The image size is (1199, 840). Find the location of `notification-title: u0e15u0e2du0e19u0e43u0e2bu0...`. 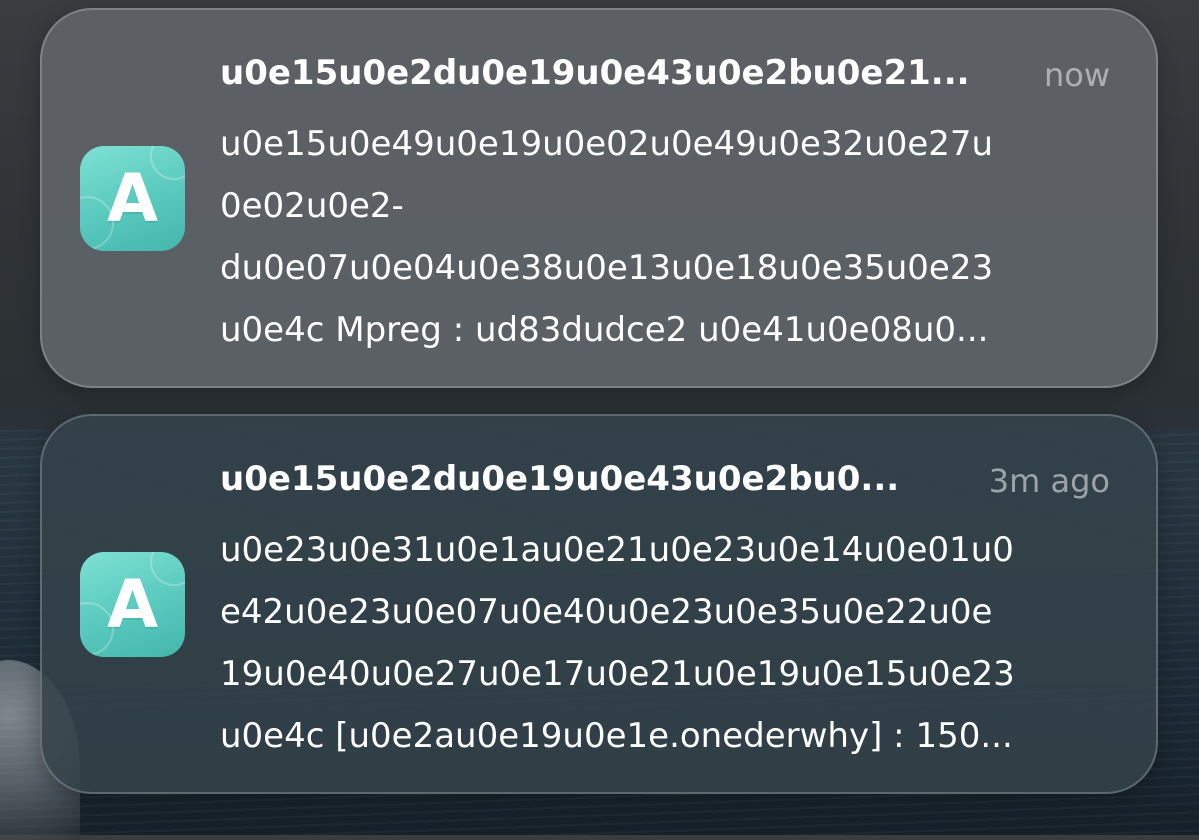

notification-title: u0e15u0e2du0e19u0e43u0e2bu0... is located at coordinates (560, 479).